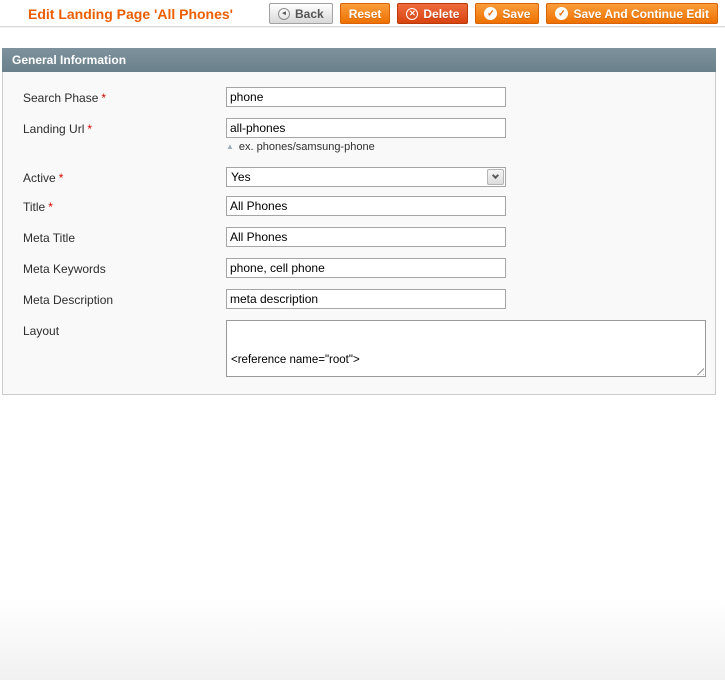  I want to click on meta-keywords-input, so click(366, 268).